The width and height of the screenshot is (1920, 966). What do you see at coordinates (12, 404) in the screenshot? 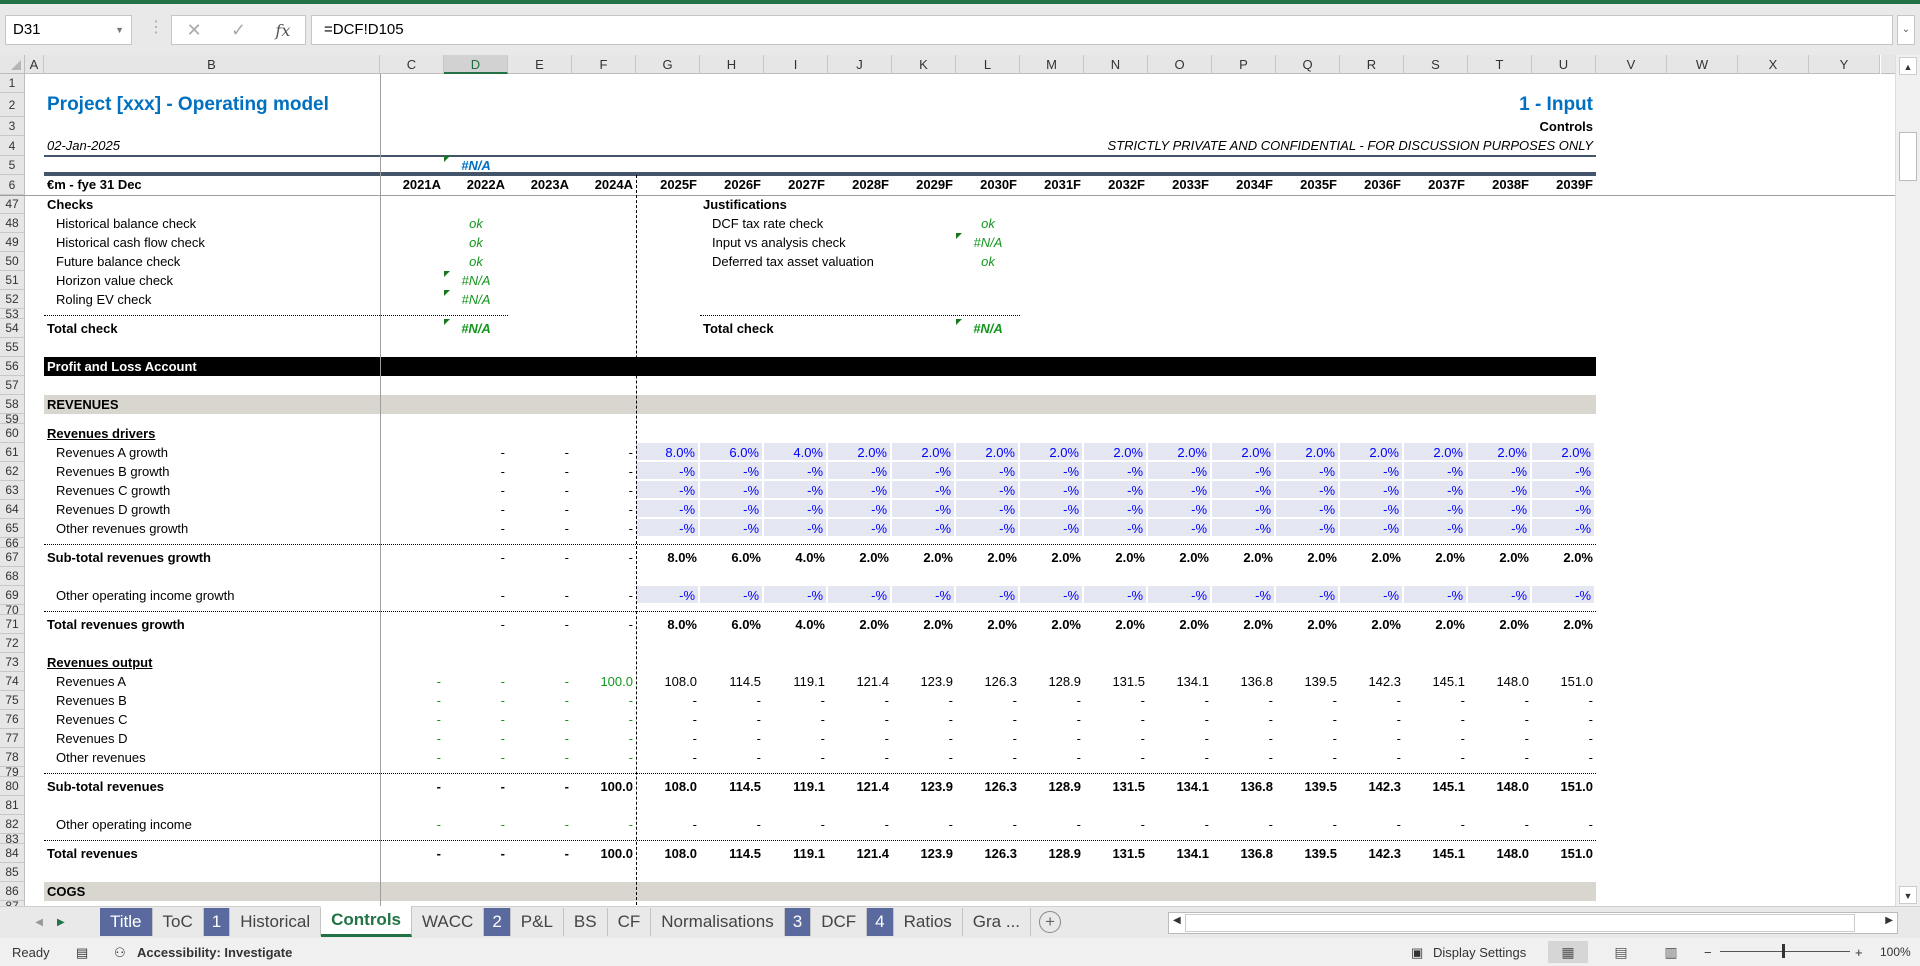
I see `row-header-58: 58` at bounding box center [12, 404].